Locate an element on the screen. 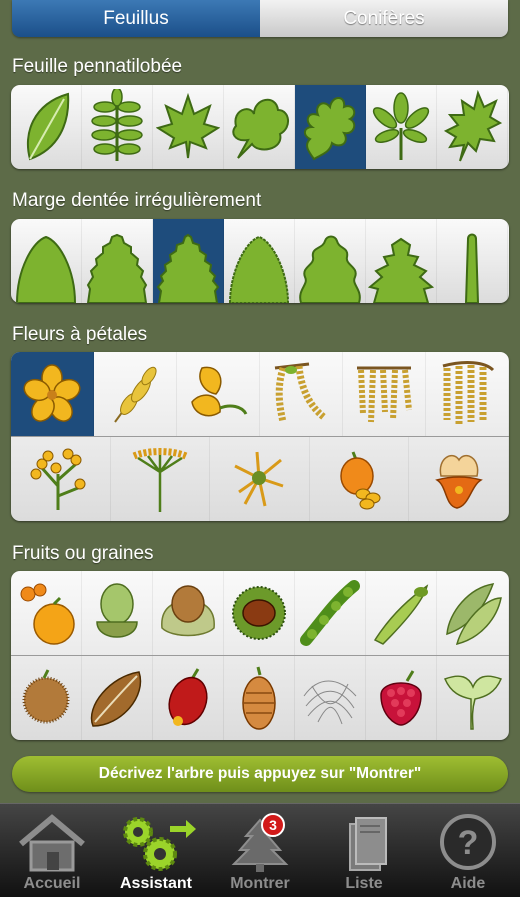 The image size is (520, 897). segment-coniferes: Conifères is located at coordinates (384, 18).